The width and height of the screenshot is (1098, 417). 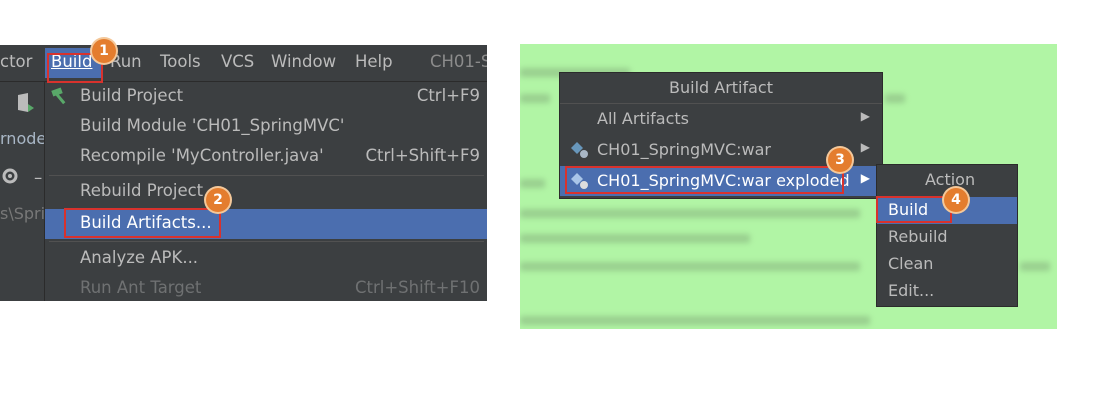 What do you see at coordinates (180, 61) in the screenshot?
I see `menu-tools: Tools` at bounding box center [180, 61].